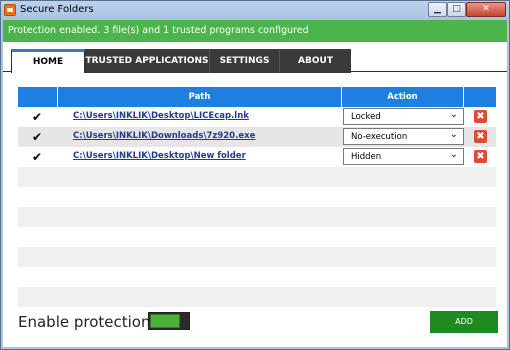 The image size is (510, 350). Describe the element at coordinates (161, 116) in the screenshot. I see `path-link: C:\Users\INKLIK\Desktop\LICEcap.lnk` at that location.